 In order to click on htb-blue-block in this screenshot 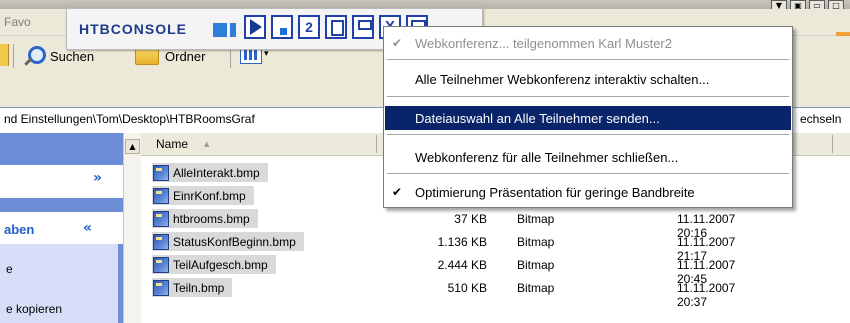, I will do `click(220, 30)`.